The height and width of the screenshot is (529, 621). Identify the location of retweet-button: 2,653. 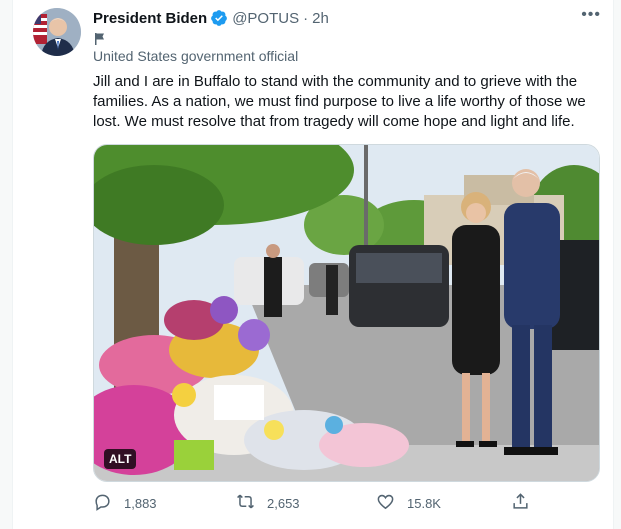
(268, 503).